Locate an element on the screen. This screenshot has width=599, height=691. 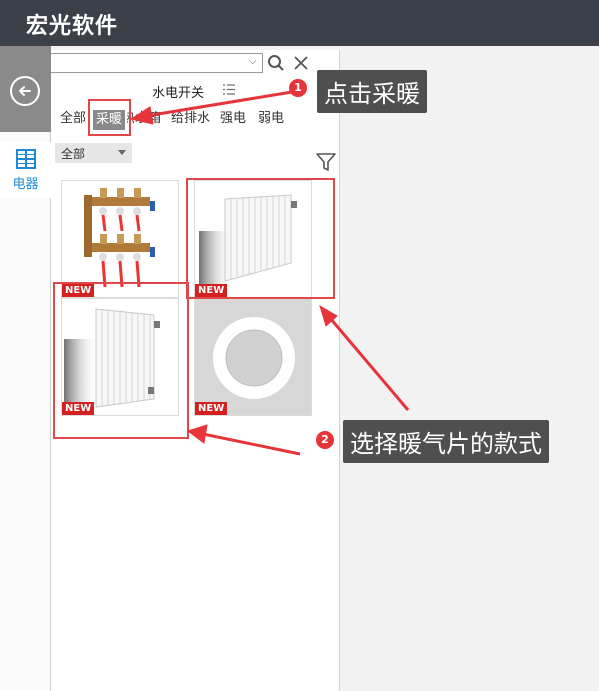
product-card-ring: NEW is located at coordinates (253, 357).